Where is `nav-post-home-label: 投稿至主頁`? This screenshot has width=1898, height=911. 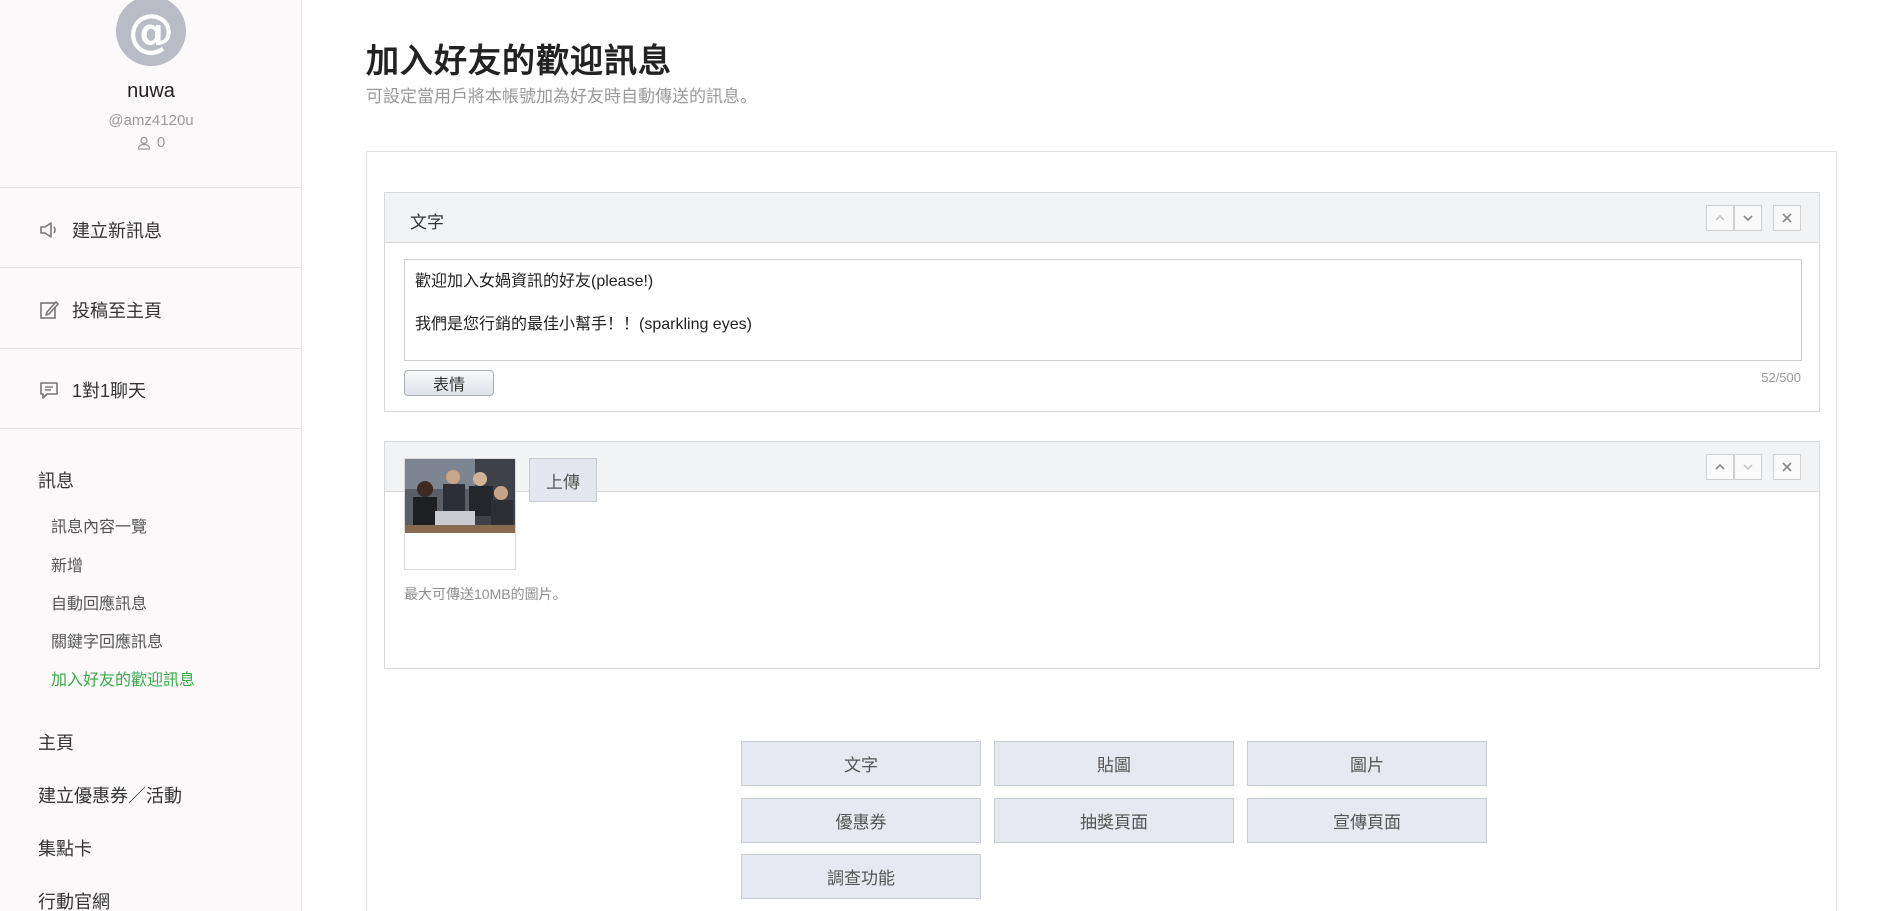 nav-post-home-label: 投稿至主頁 is located at coordinates (117, 311).